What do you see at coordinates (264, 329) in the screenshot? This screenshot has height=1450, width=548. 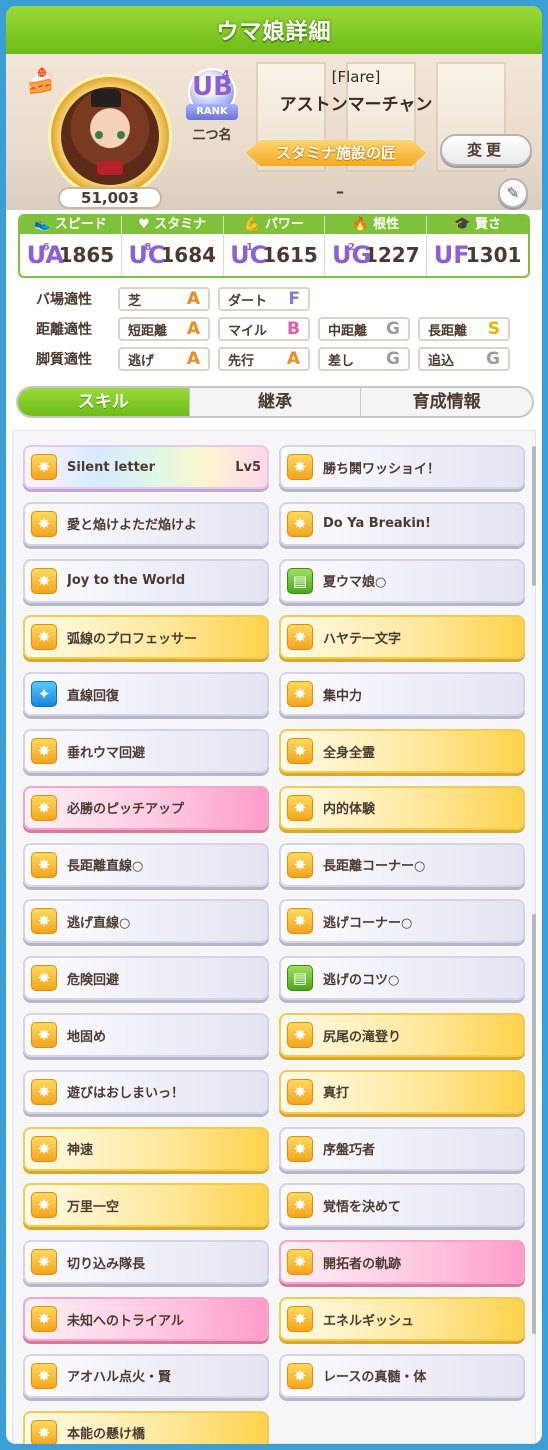 I see `aptitude-box: マイル B` at bounding box center [264, 329].